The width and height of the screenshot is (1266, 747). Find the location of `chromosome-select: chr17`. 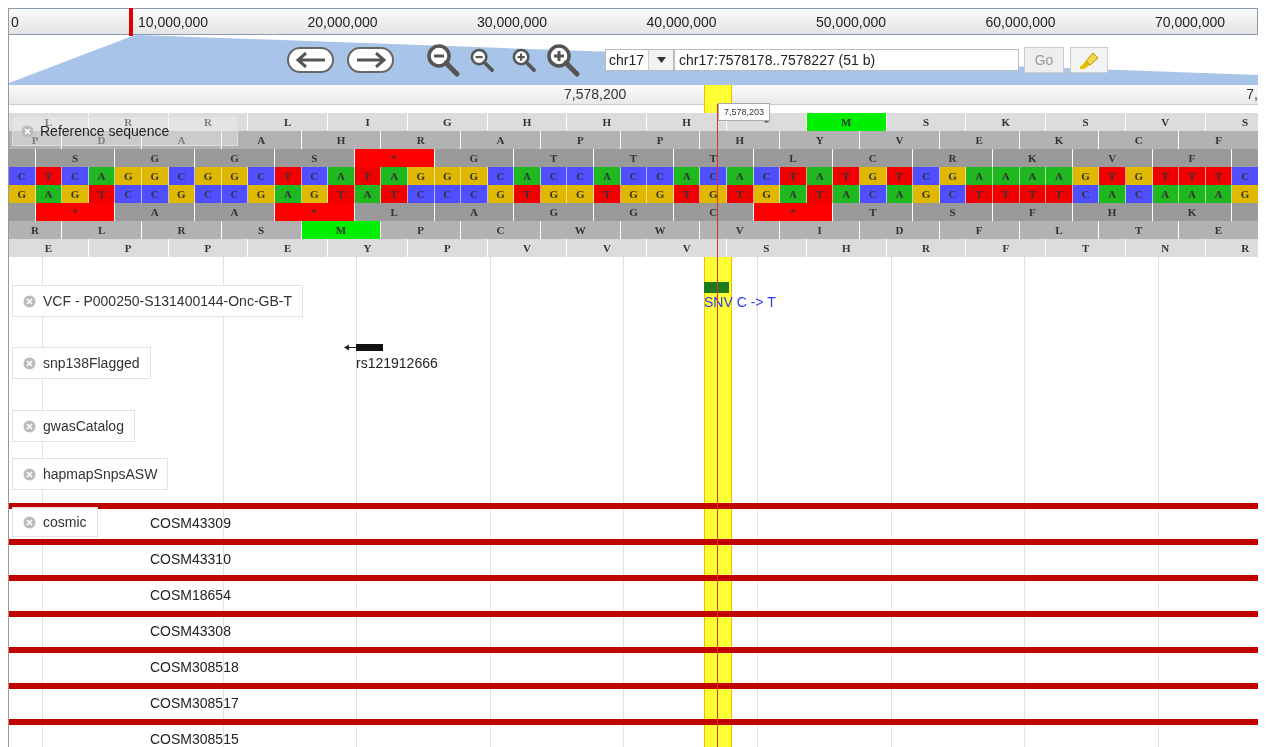

chromosome-select: chr17 is located at coordinates (640, 59).